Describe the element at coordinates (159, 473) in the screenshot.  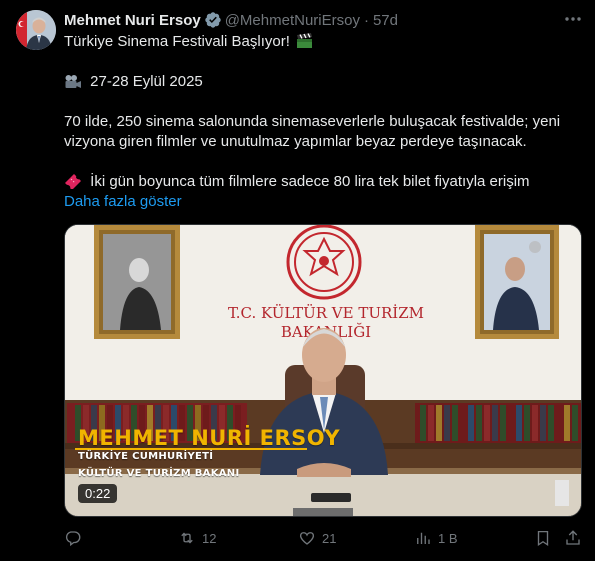
I see `lower-third-subtitle-2: KÜLTÜR VE TURİZM BAKANI` at that location.